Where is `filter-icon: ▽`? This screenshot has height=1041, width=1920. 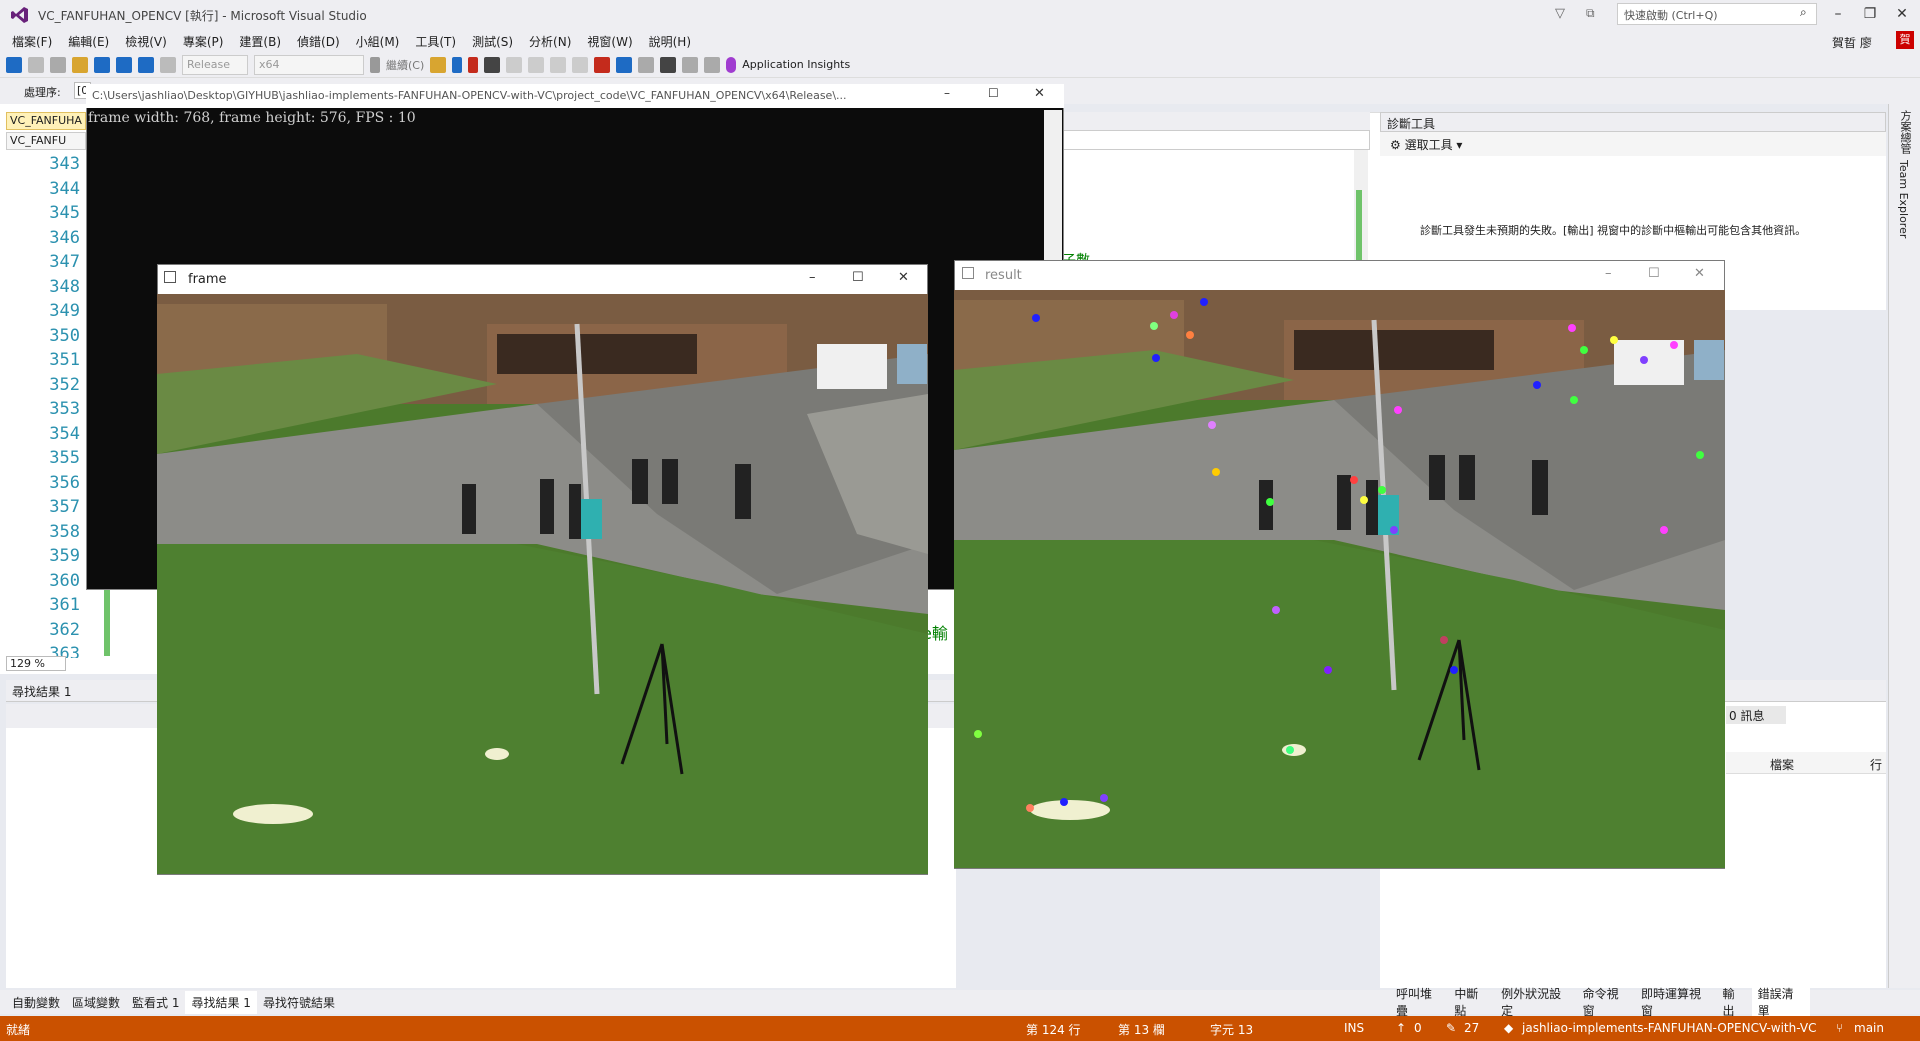 filter-icon: ▽ is located at coordinates (1560, 13).